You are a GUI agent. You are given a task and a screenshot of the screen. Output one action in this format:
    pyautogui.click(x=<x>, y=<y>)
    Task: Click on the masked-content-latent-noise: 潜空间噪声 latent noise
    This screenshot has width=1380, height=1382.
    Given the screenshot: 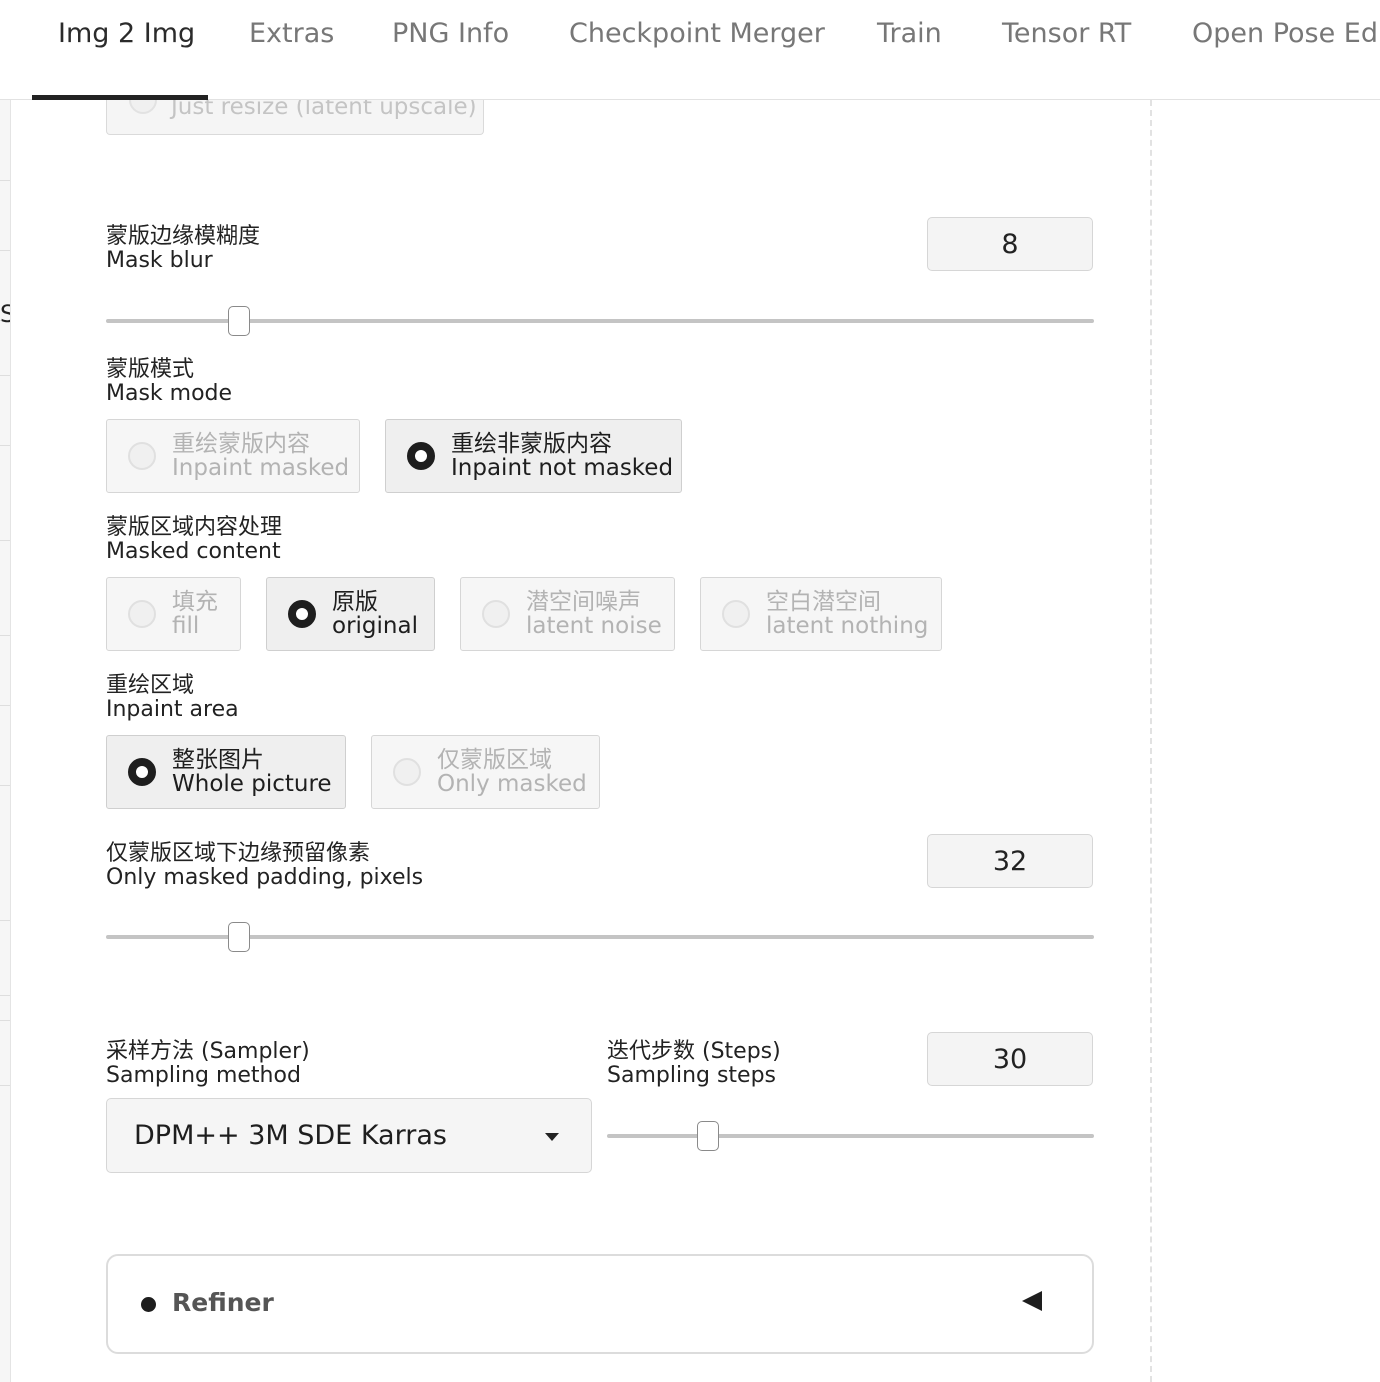 What is the action you would take?
    pyautogui.click(x=567, y=614)
    